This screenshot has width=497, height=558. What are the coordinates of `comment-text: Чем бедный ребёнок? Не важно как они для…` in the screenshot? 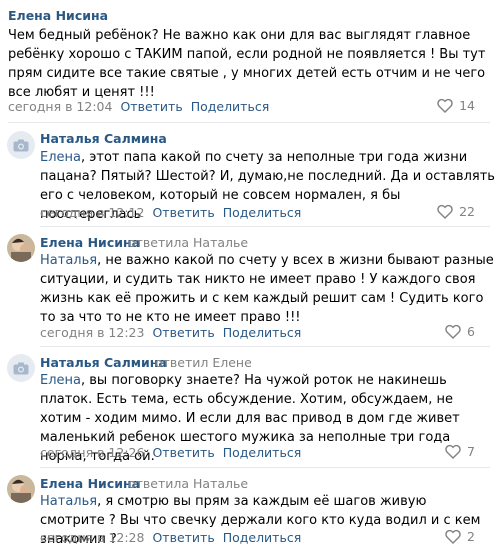 It's located at (247, 64).